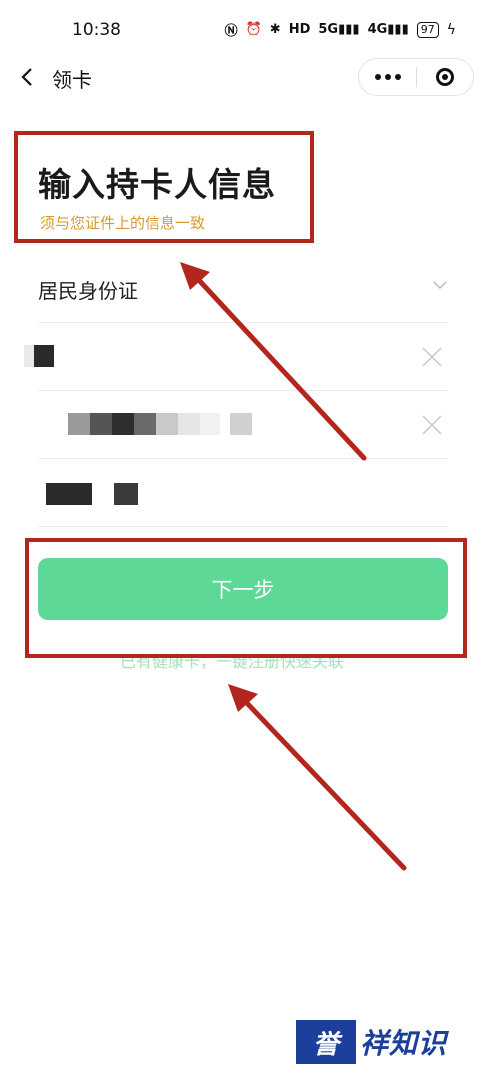  What do you see at coordinates (243, 78) in the screenshot?
I see `nav-bar: 领卡` at bounding box center [243, 78].